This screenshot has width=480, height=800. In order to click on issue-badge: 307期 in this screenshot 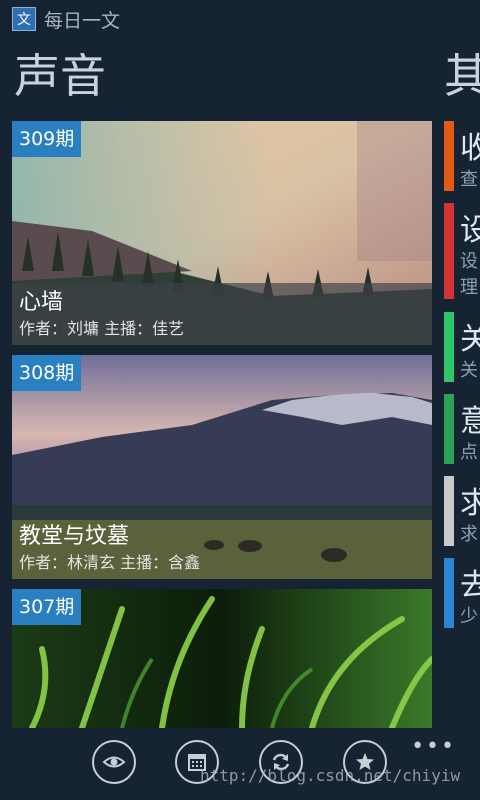, I will do `click(47, 607)`.